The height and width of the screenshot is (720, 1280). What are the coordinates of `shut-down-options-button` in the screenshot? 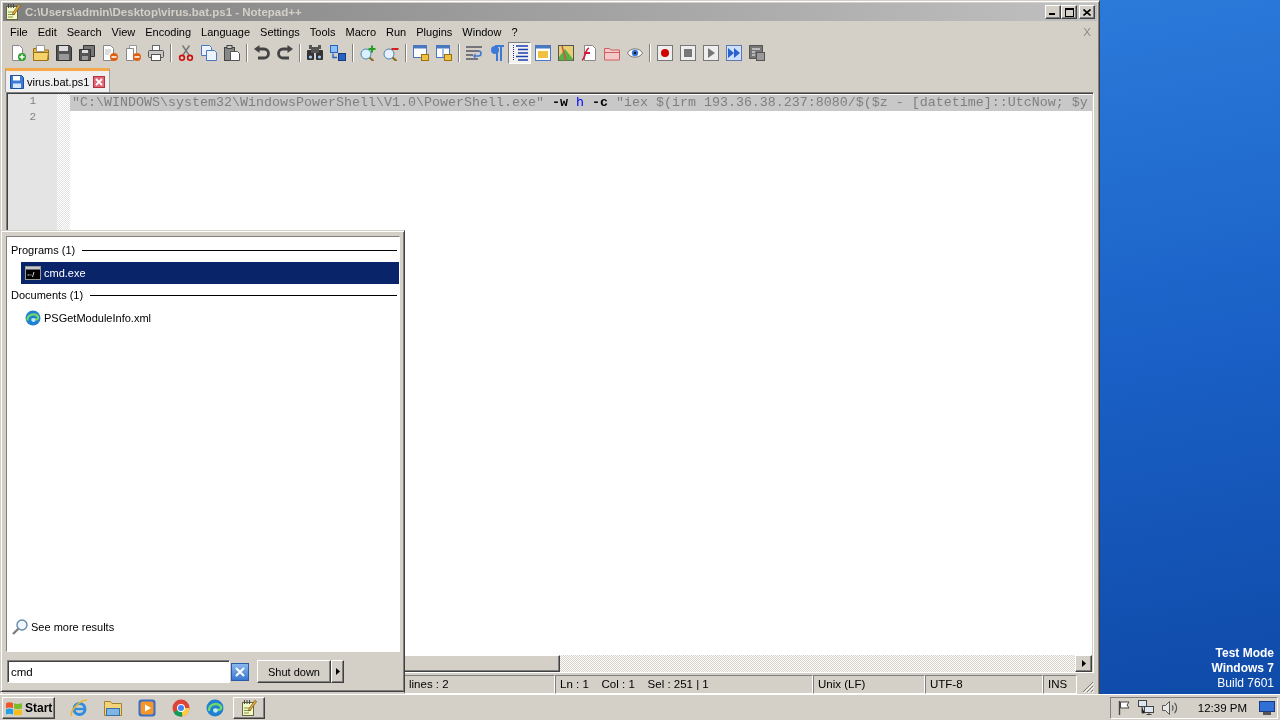 It's located at (337, 671).